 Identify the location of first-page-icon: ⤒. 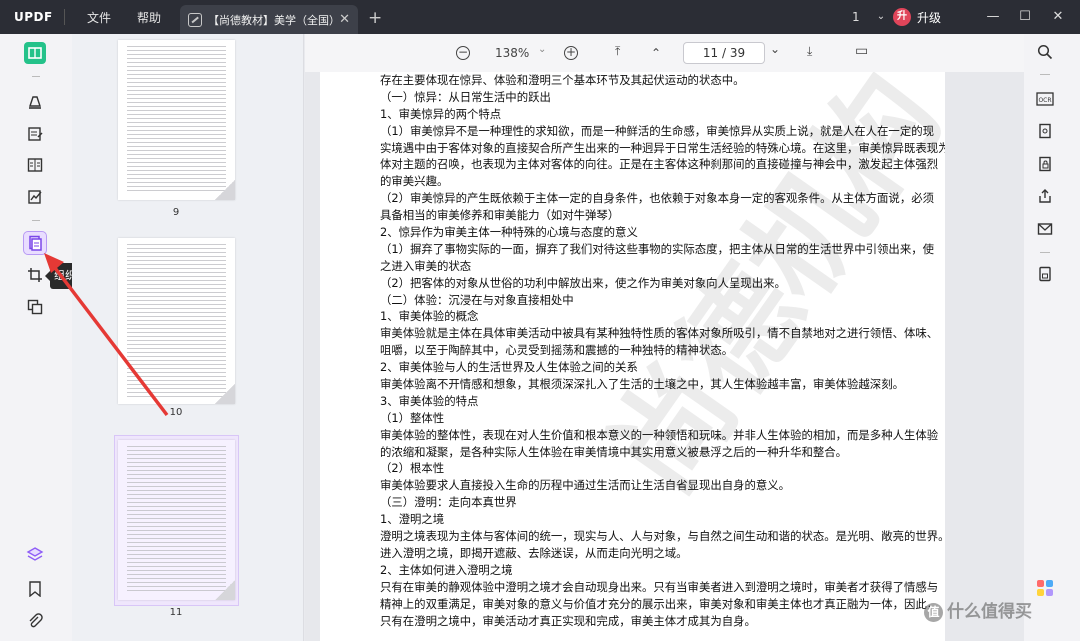
(617, 51).